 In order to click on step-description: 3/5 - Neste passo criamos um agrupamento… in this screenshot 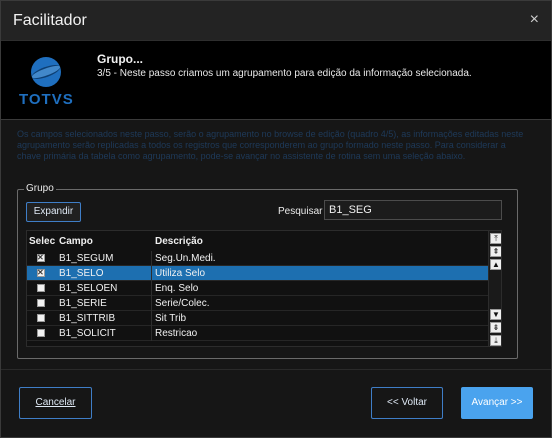, I will do `click(284, 73)`.